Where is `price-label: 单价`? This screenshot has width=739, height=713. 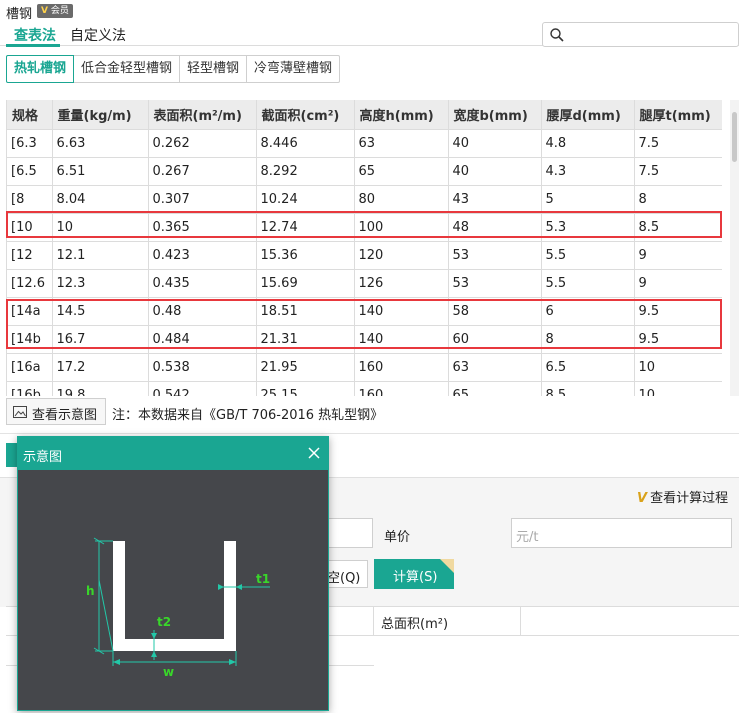
price-label: 单价 is located at coordinates (397, 537).